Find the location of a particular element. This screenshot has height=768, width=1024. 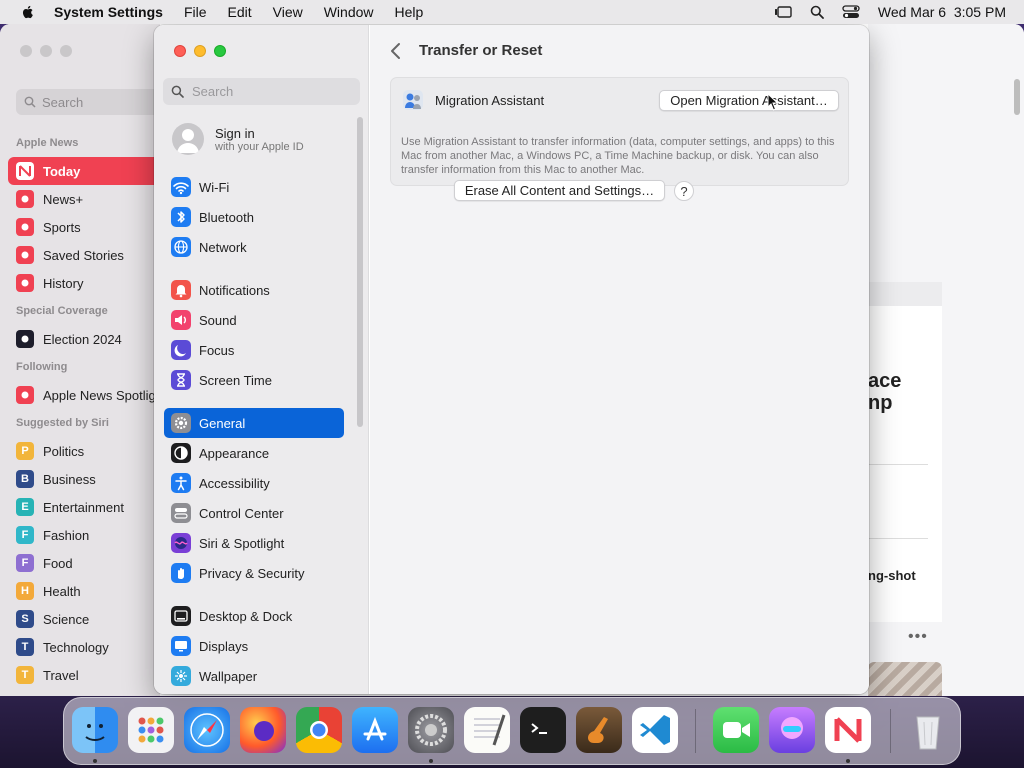

sidebar-item-general: General is located at coordinates (254, 423).